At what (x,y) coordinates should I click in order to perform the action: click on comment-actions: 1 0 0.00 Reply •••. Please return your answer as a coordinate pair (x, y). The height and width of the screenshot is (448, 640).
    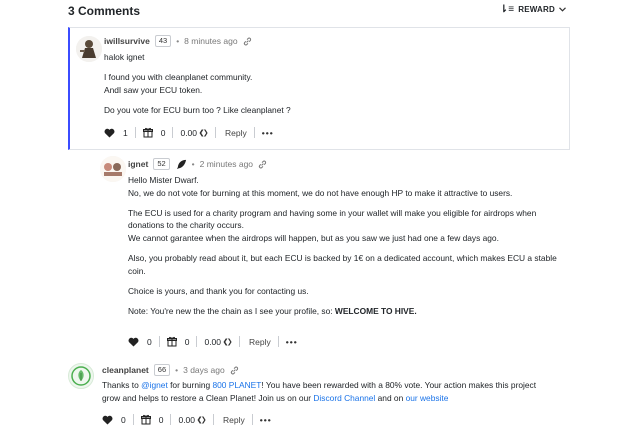
    Looking at the image, I should click on (189, 132).